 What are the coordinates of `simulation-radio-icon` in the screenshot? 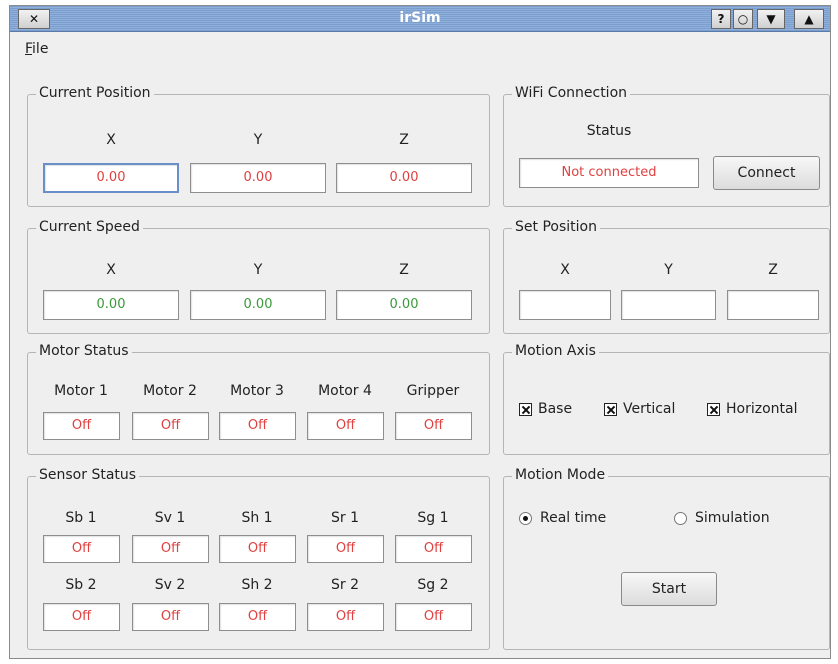 It's located at (680, 518).